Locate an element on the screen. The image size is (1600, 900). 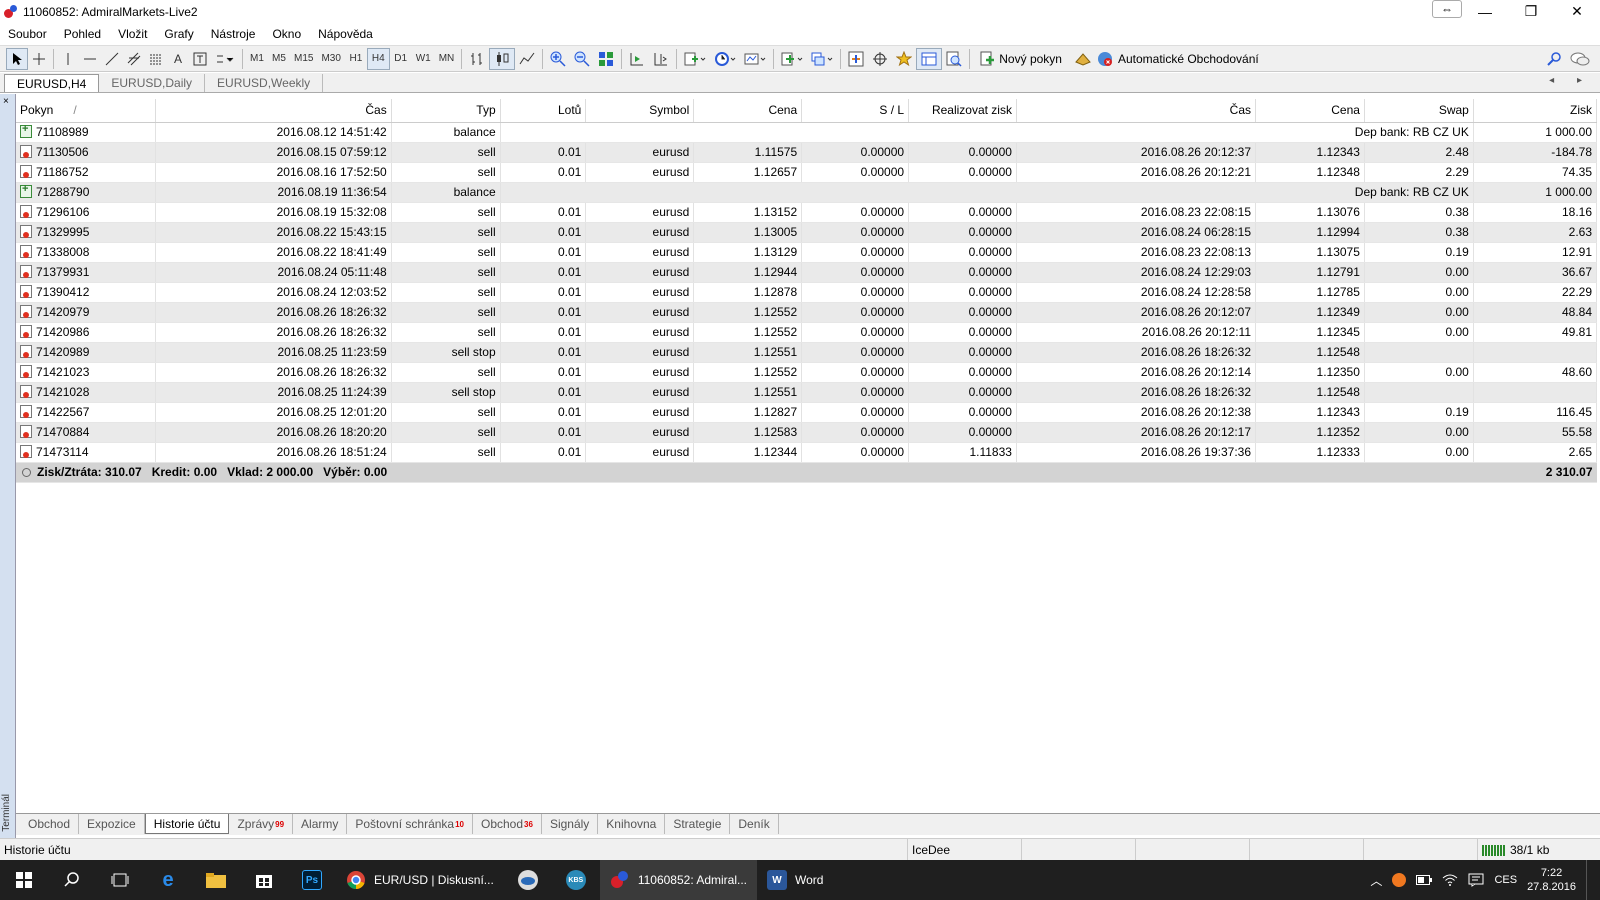
zoom-out-icon is located at coordinates (582, 59).